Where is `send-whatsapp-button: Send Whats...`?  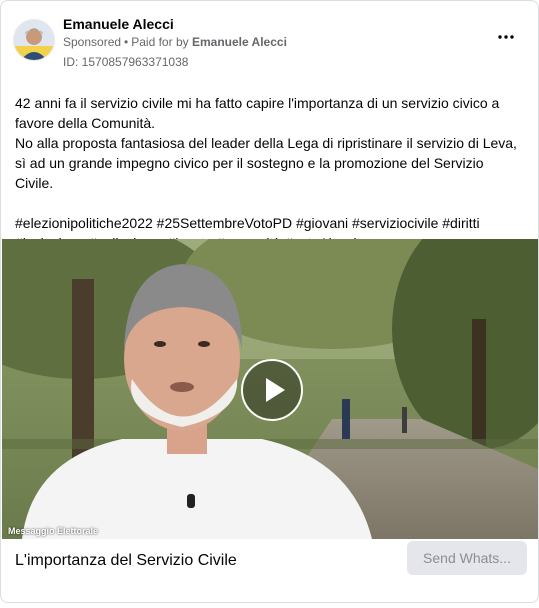 send-whatsapp-button: Send Whats... is located at coordinates (467, 558).